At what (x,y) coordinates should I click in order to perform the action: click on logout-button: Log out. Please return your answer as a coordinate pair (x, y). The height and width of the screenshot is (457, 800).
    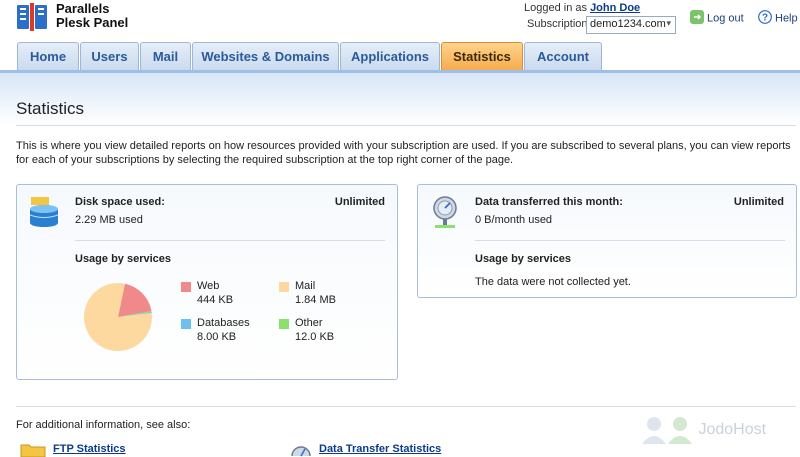
    Looking at the image, I should click on (717, 18).